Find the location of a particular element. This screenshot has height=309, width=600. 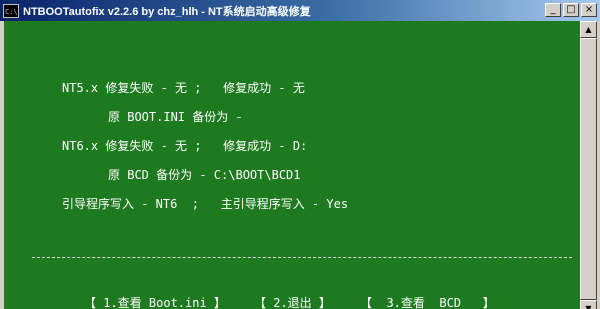

separator-line is located at coordinates (302, 257).